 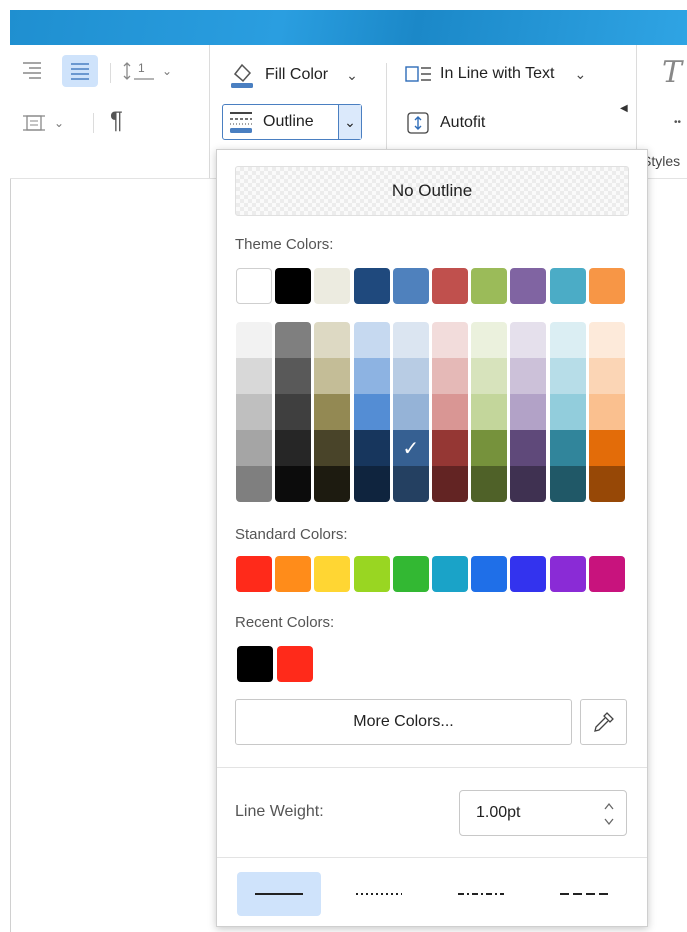 I want to click on text-style-icon: T, so click(x=672, y=72).